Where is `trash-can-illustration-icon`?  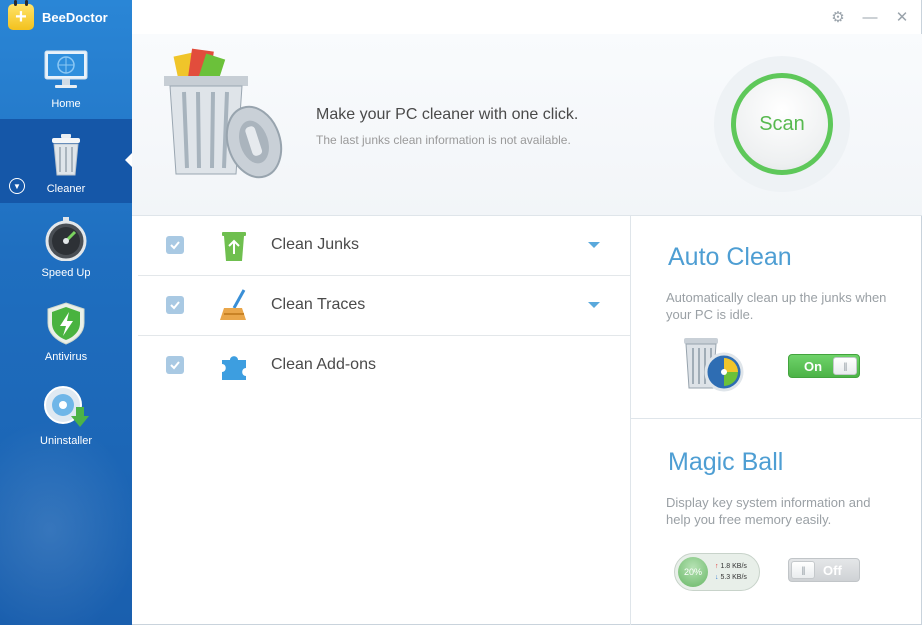
trash-can-illustration-icon is located at coordinates (223, 113).